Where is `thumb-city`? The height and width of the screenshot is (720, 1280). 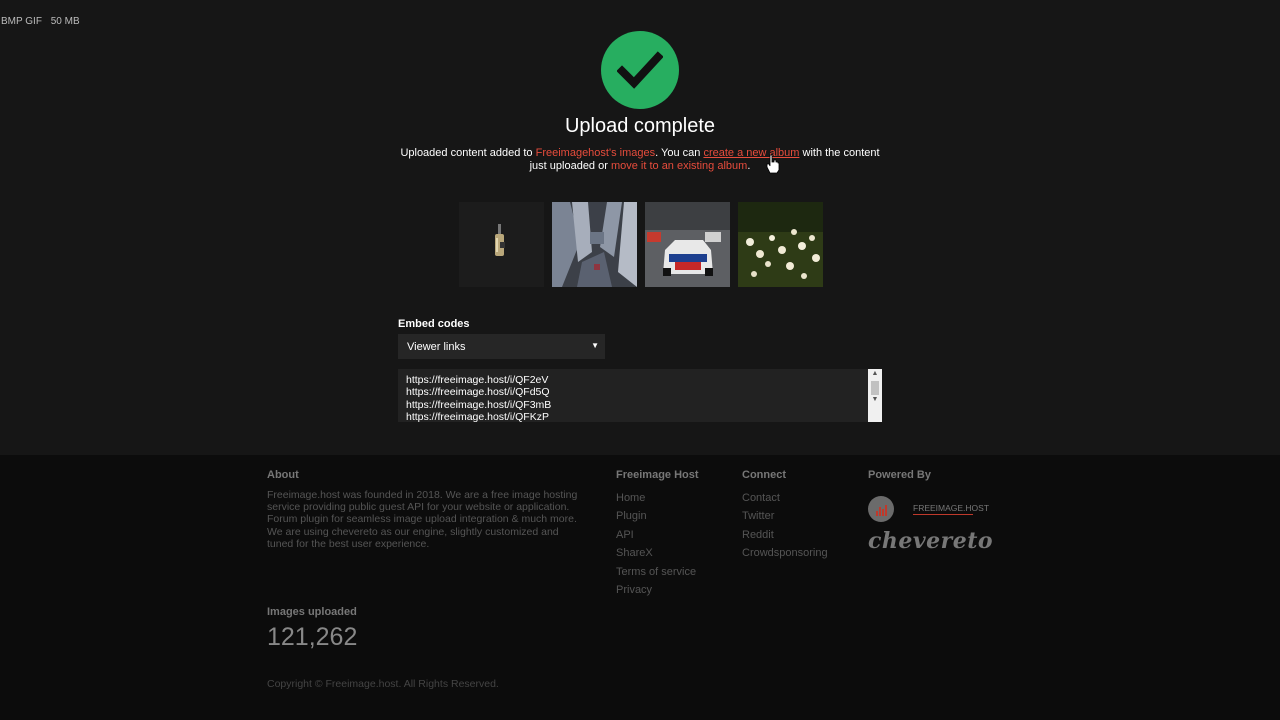
thumb-city is located at coordinates (594, 244).